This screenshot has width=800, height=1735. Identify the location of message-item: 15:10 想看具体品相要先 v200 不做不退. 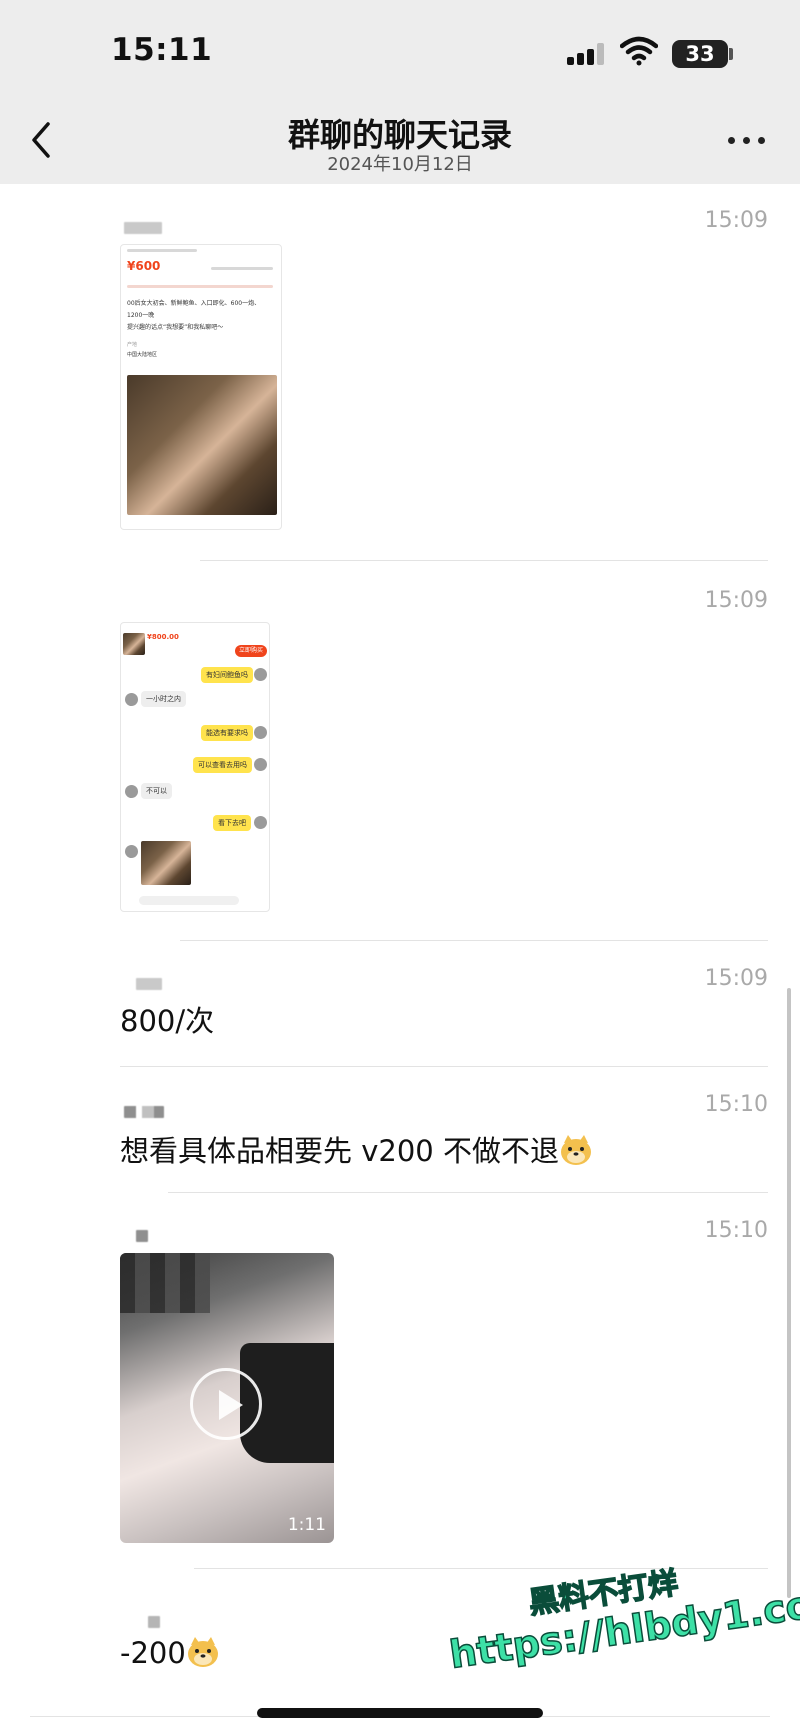
(400, 1131).